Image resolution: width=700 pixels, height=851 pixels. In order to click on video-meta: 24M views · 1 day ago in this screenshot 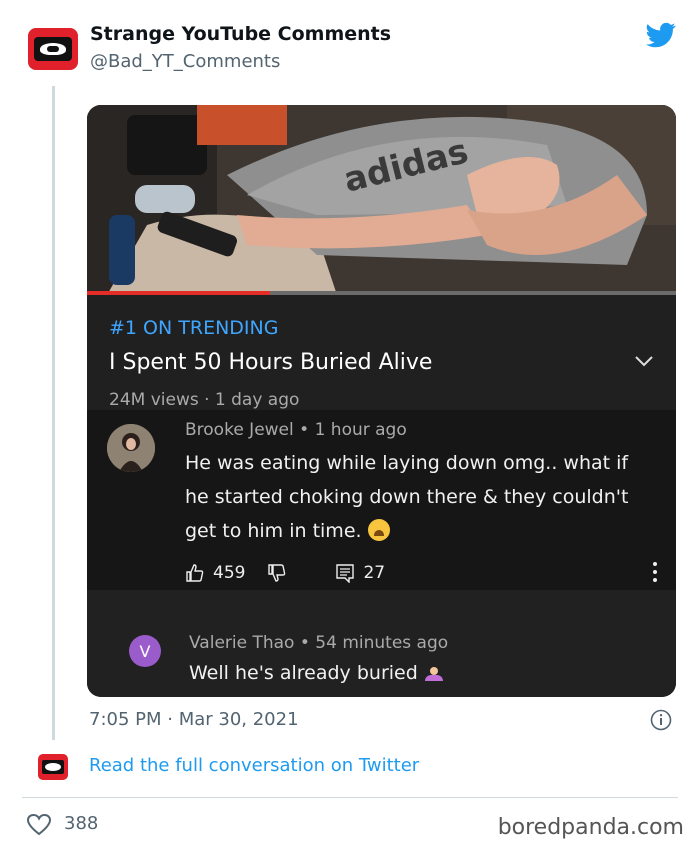, I will do `click(204, 400)`.